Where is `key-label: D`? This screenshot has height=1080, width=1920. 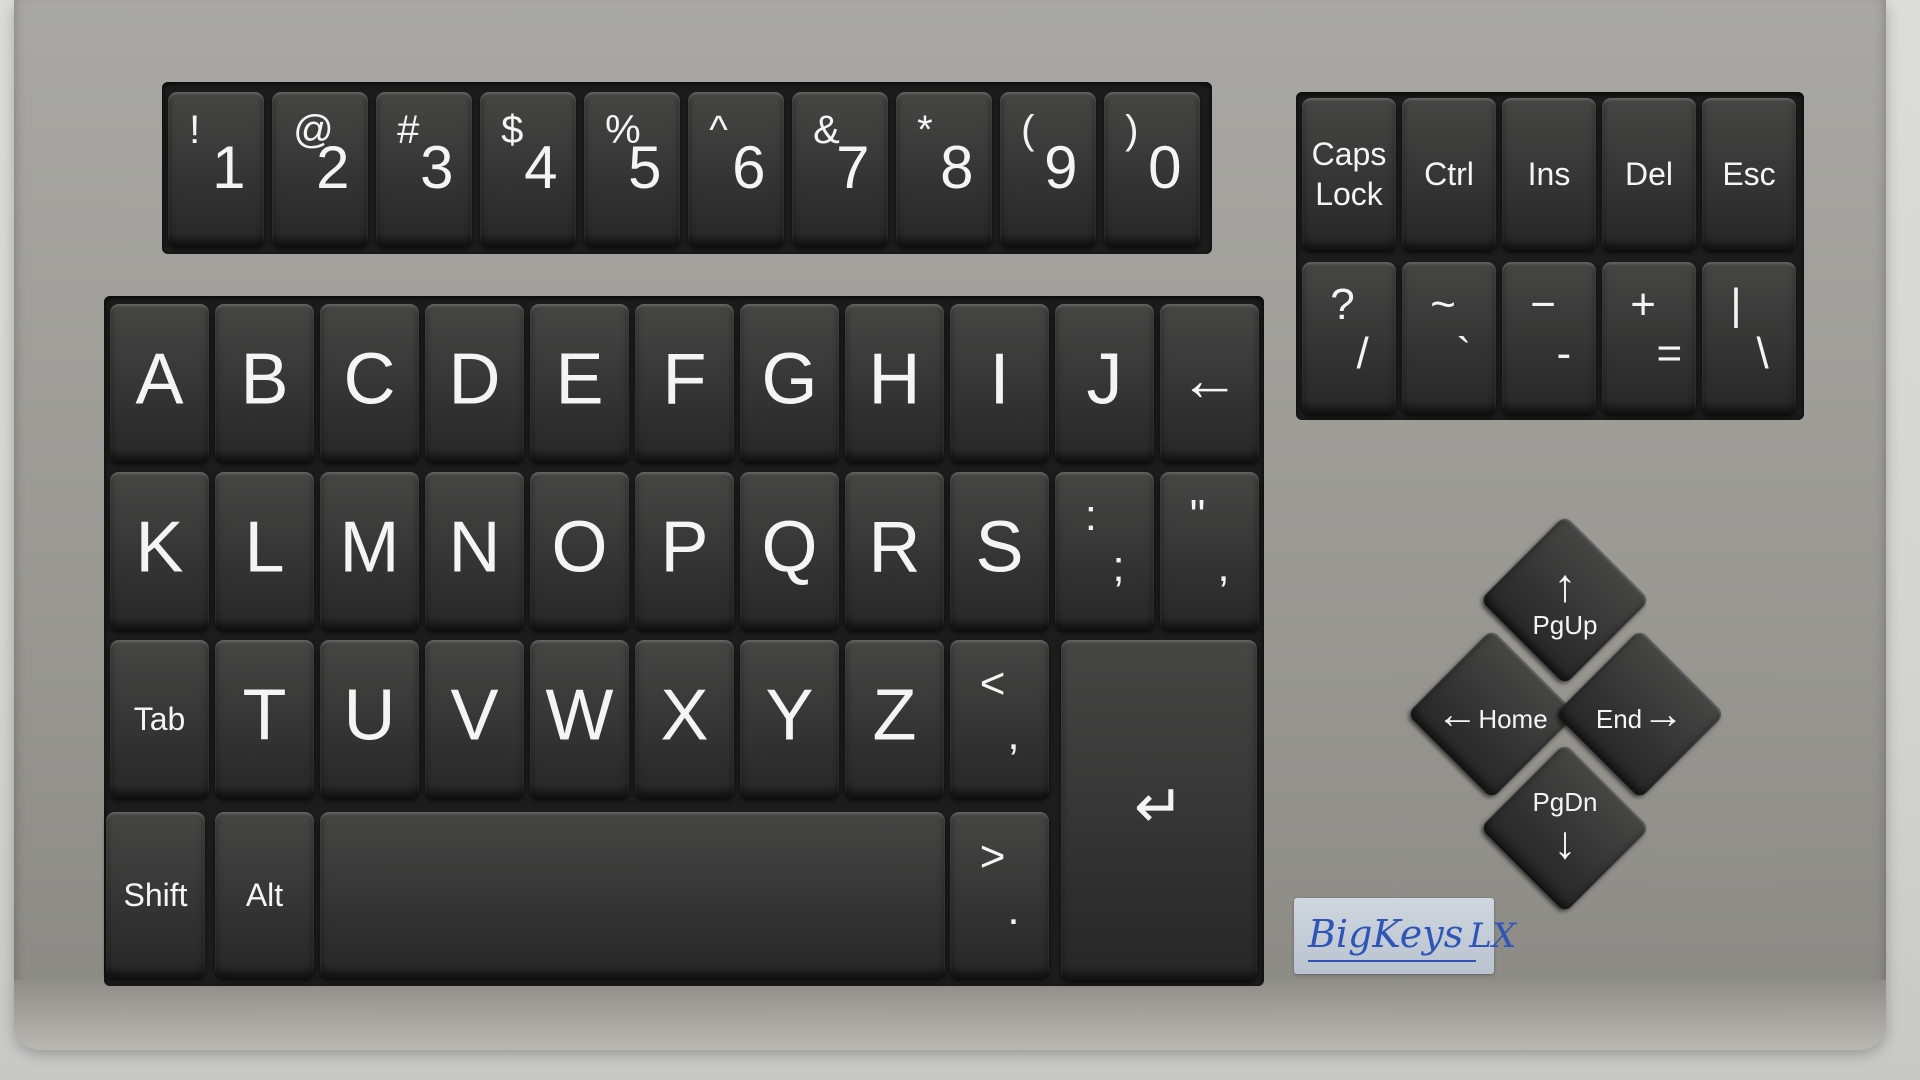
key-label: D is located at coordinates (474, 379).